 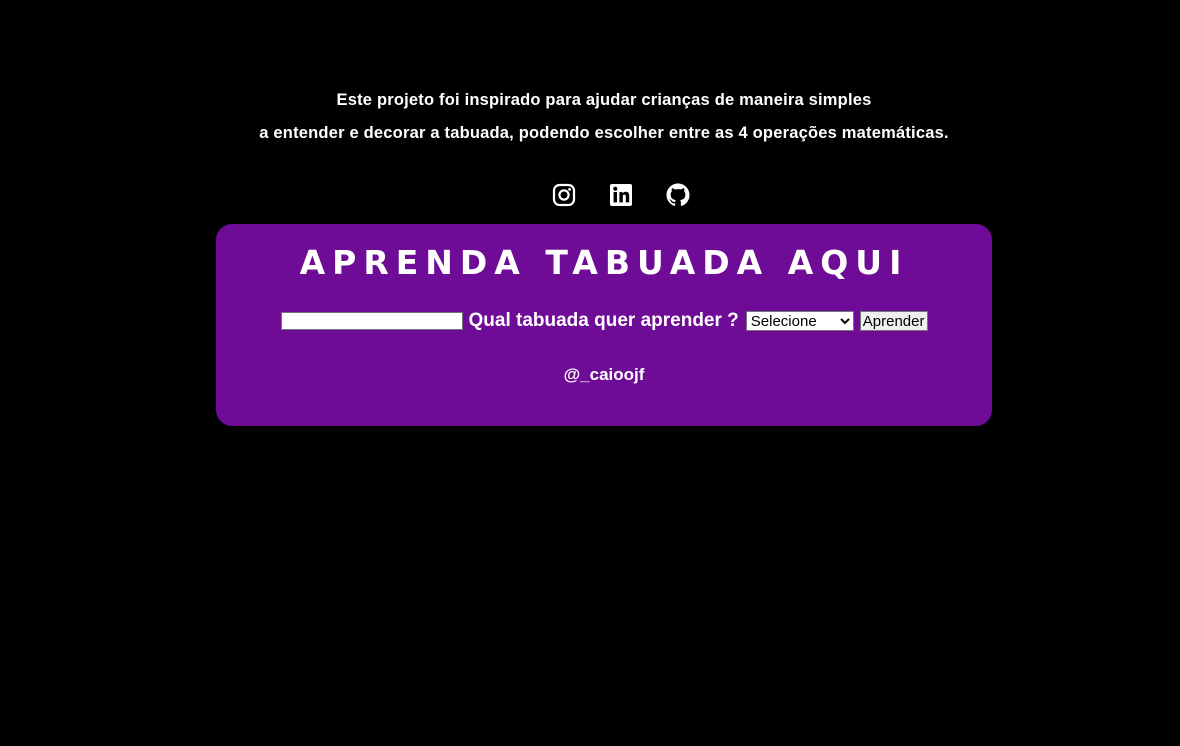 I want to click on aprender-button: Aprender, so click(x=893, y=321).